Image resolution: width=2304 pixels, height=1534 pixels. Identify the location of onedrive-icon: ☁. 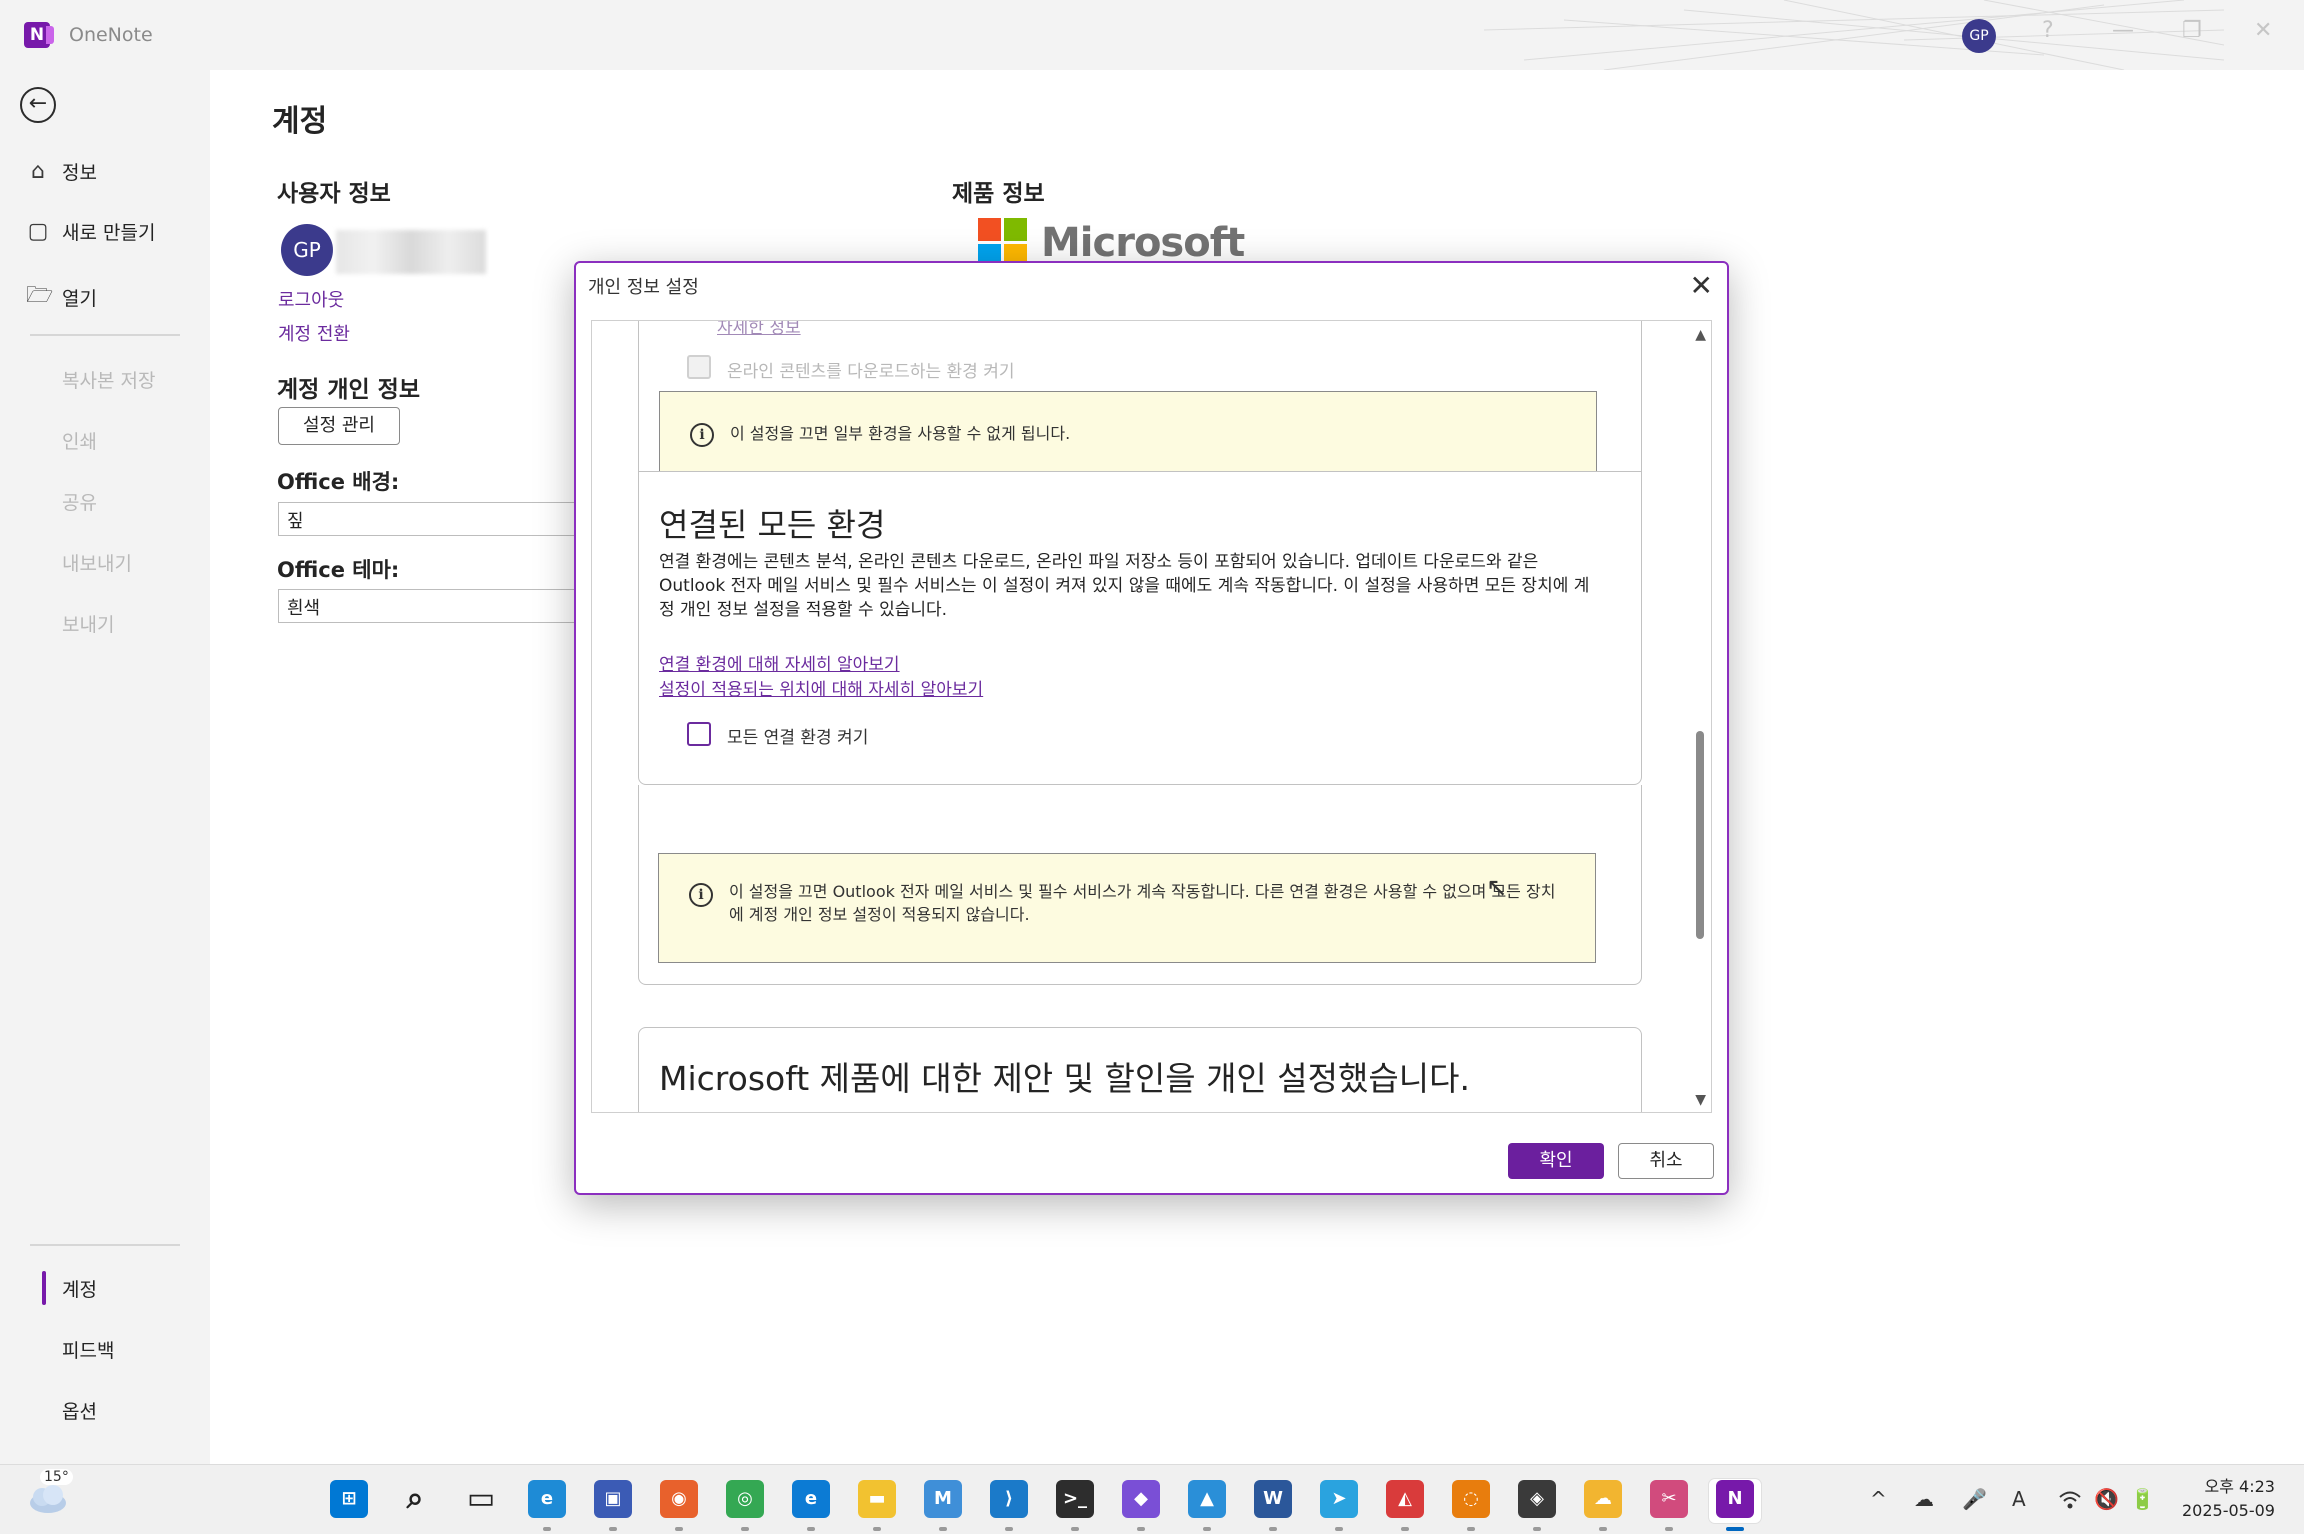
(1924, 1499).